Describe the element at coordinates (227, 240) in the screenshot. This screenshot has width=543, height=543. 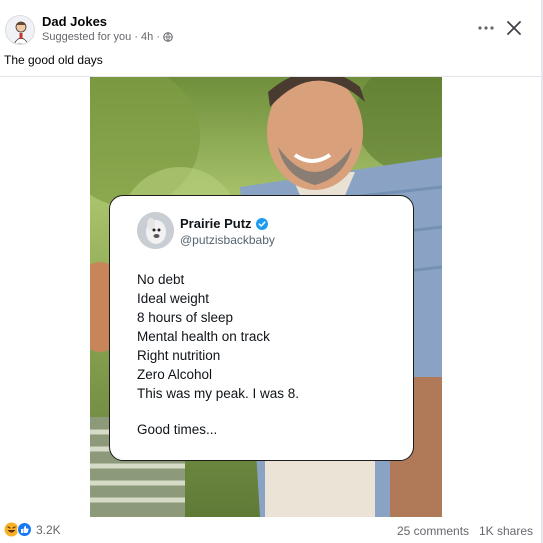
I see `tweet-handle: @putzisbackbaby` at that location.